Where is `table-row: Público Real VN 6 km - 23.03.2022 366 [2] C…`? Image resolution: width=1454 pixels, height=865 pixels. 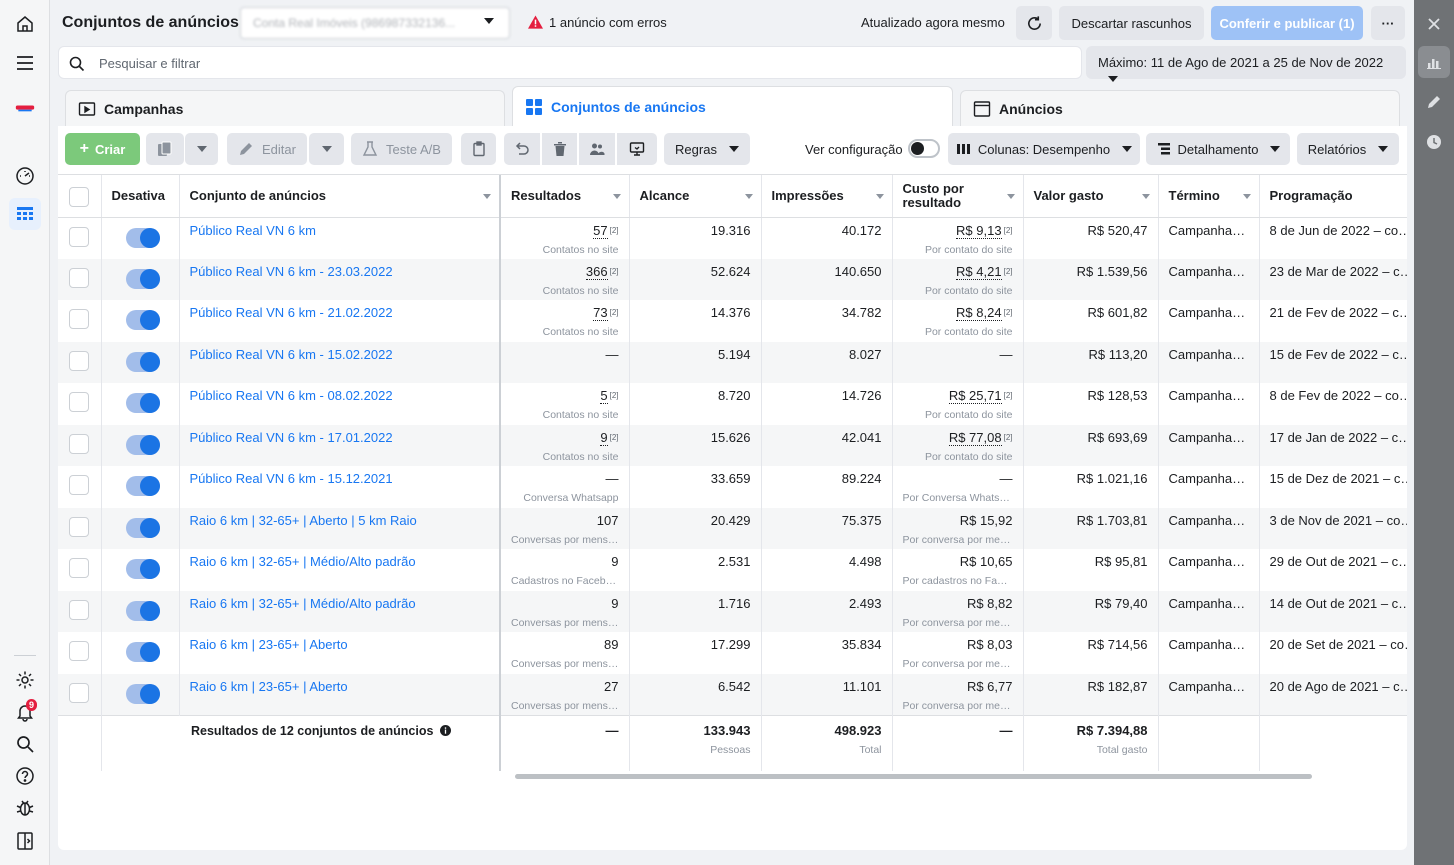 table-row: Público Real VN 6 km - 23.03.2022 366 [2] C… is located at coordinates (732, 279).